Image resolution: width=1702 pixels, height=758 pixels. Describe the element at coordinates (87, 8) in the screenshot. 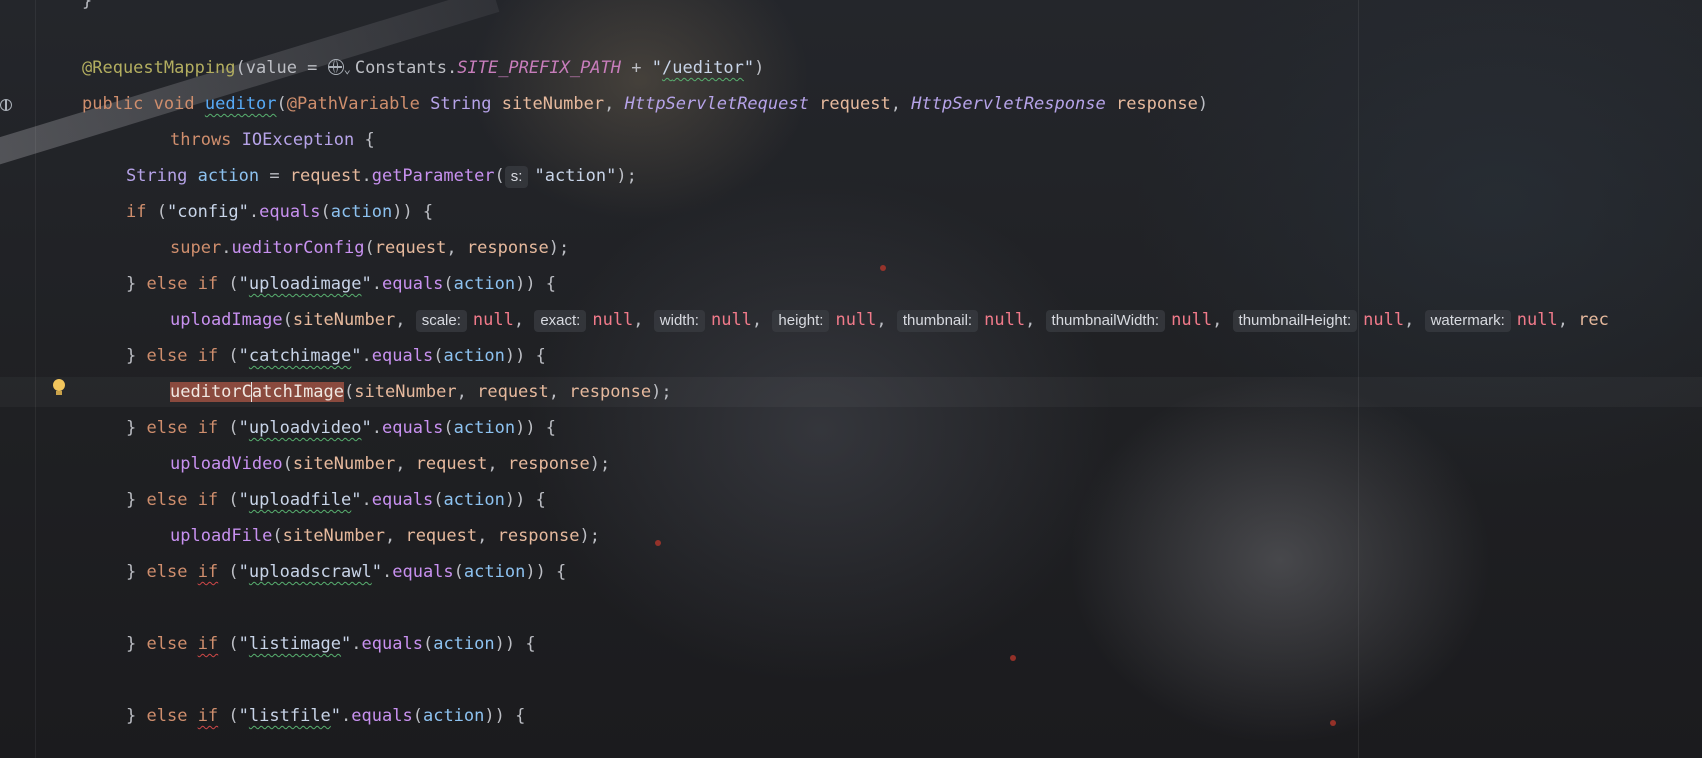

I see `code-line: }` at that location.